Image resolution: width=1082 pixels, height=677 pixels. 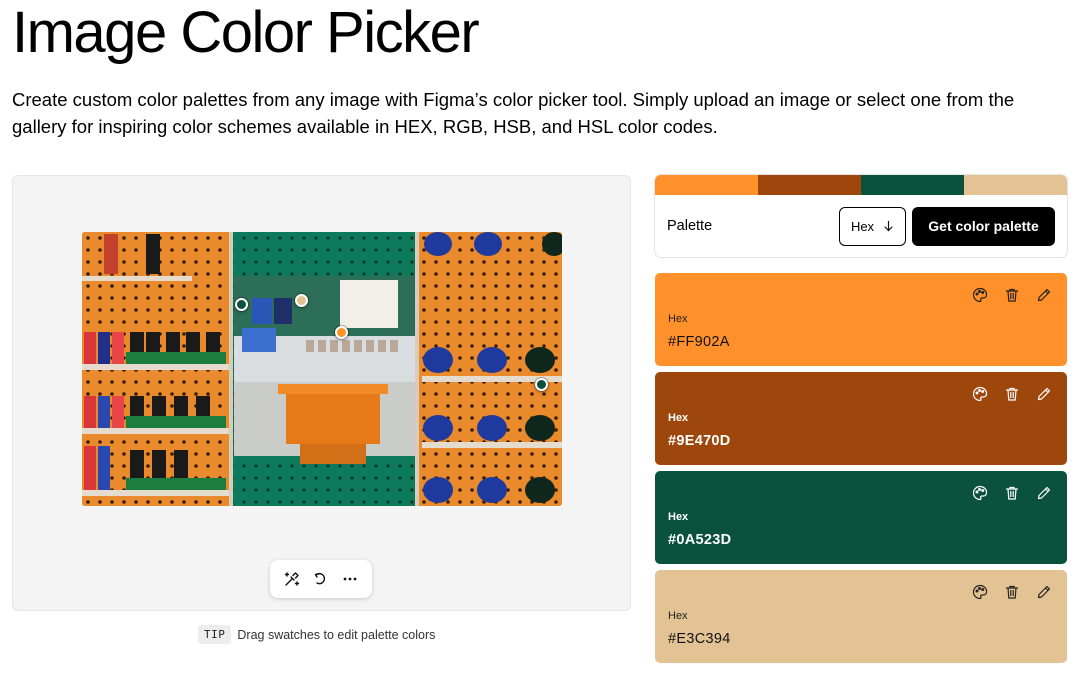 What do you see at coordinates (246, 32) in the screenshot?
I see `page-title: Image Color Picker` at bounding box center [246, 32].